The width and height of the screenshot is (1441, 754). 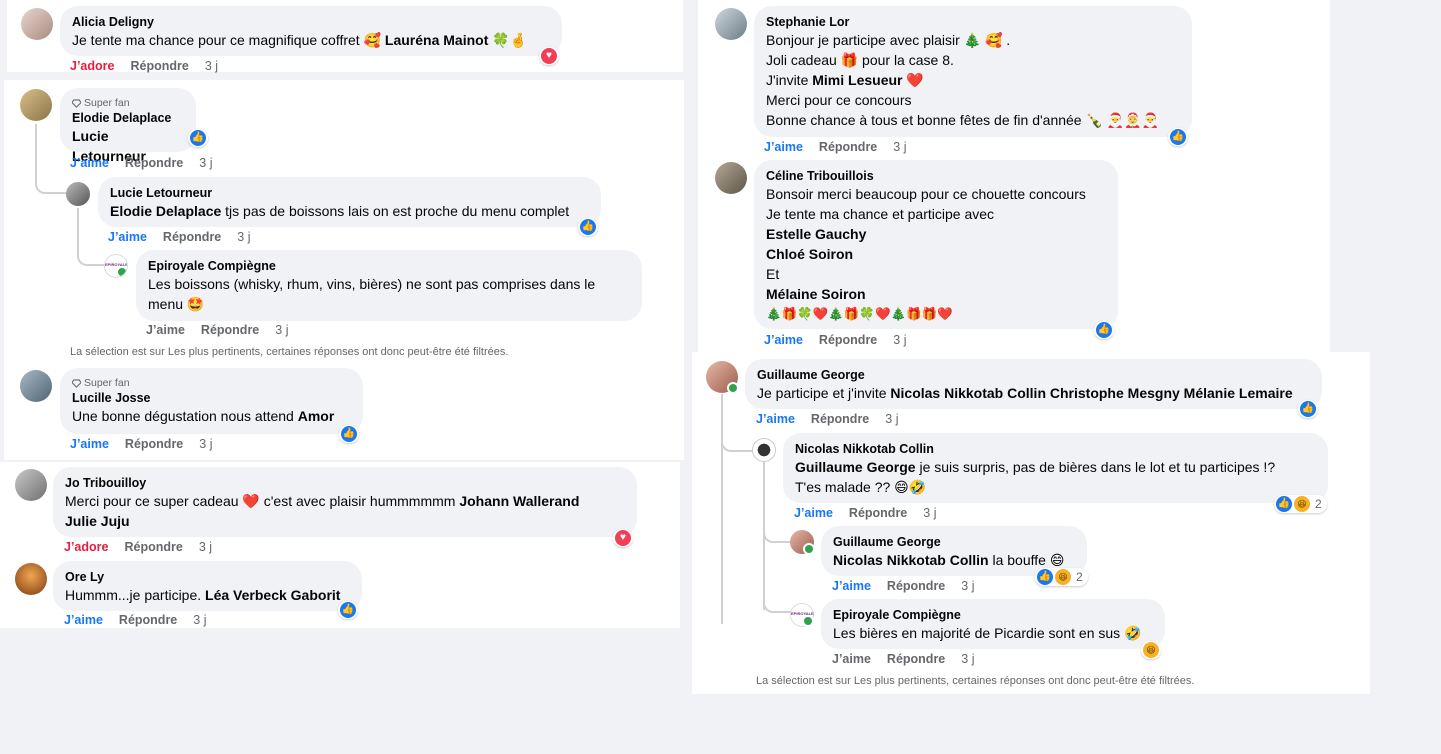 I want to click on mention: Estelle Gauchy, so click(x=936, y=234).